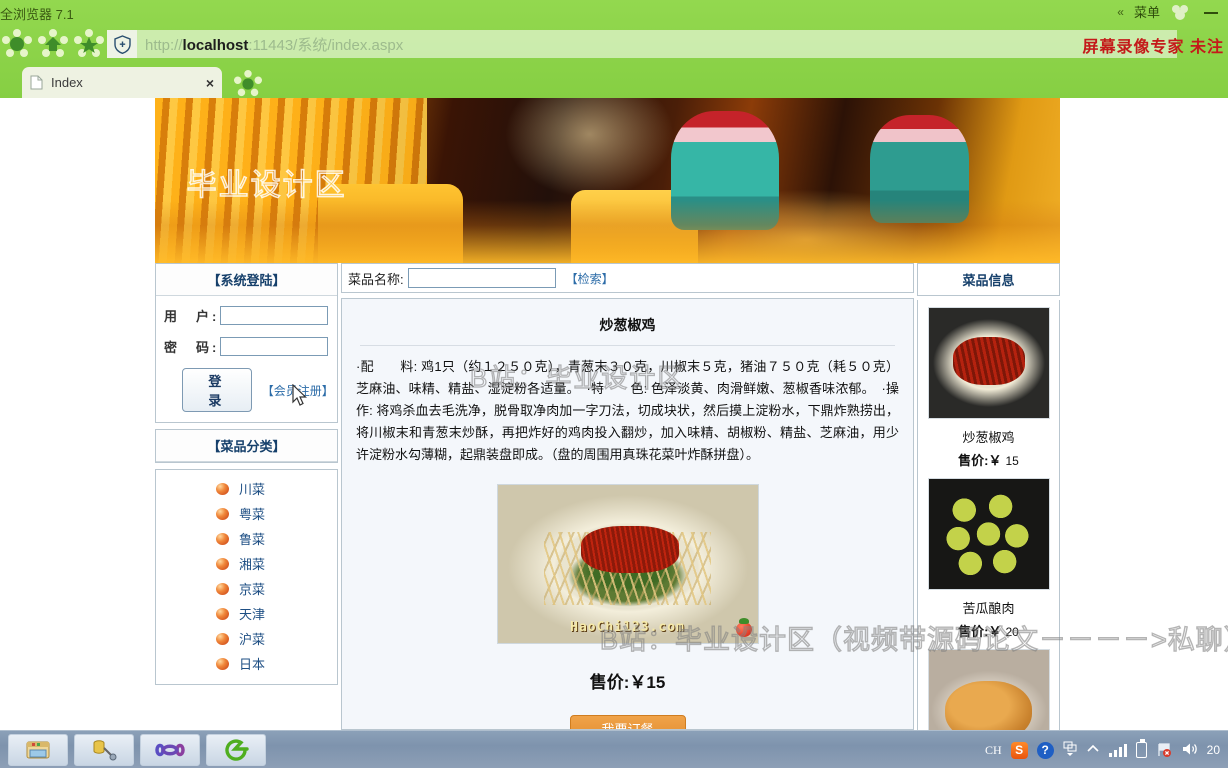 The image size is (1228, 768). I want to click on star-flower-icon, so click(89, 44).